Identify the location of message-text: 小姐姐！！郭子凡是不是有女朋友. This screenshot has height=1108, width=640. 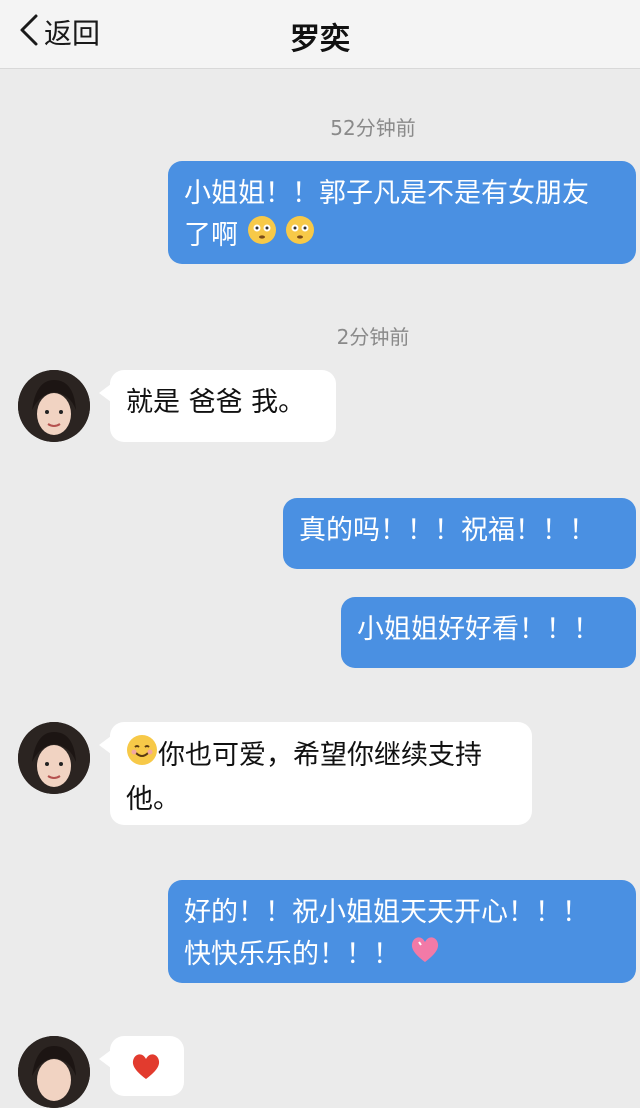
(386, 193).